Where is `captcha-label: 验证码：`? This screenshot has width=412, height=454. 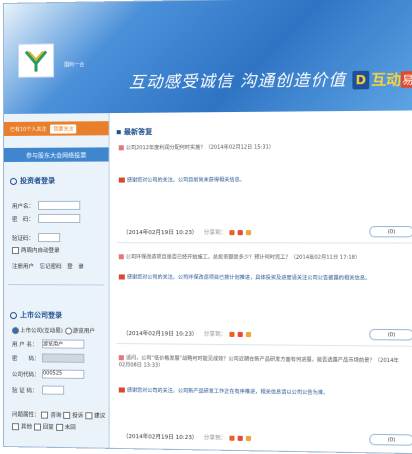
captcha-label: 验证码： is located at coordinates (23, 239).